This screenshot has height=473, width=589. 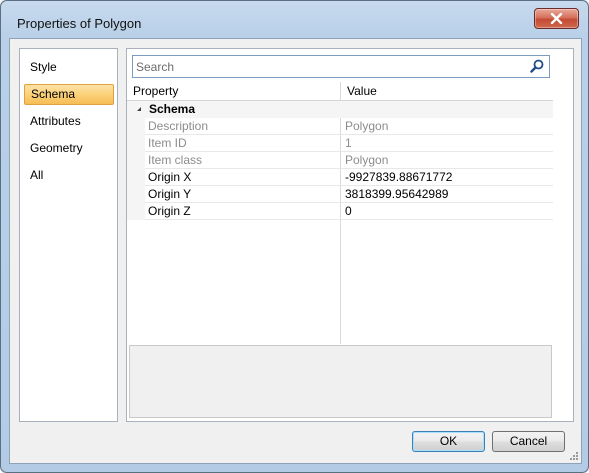 I want to click on close-button, so click(x=556, y=18).